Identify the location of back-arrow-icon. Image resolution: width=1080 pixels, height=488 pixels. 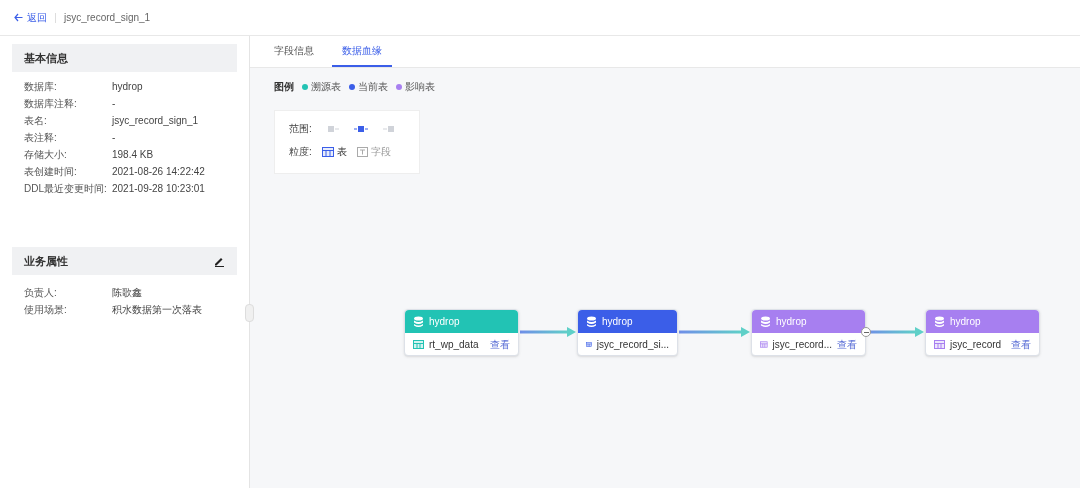
(18, 17).